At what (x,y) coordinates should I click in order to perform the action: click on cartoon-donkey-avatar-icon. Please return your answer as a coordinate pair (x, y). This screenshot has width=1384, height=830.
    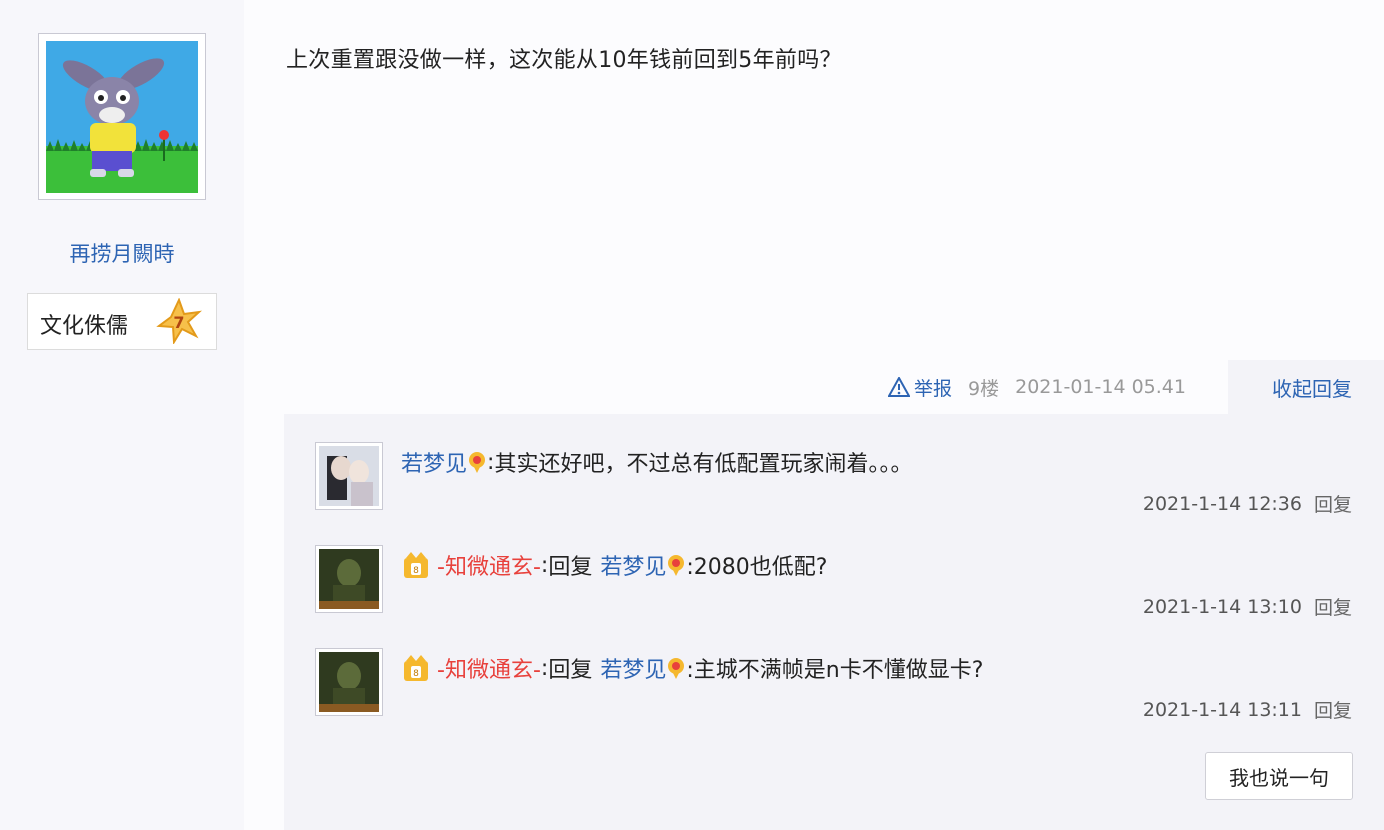
    Looking at the image, I should click on (122, 117).